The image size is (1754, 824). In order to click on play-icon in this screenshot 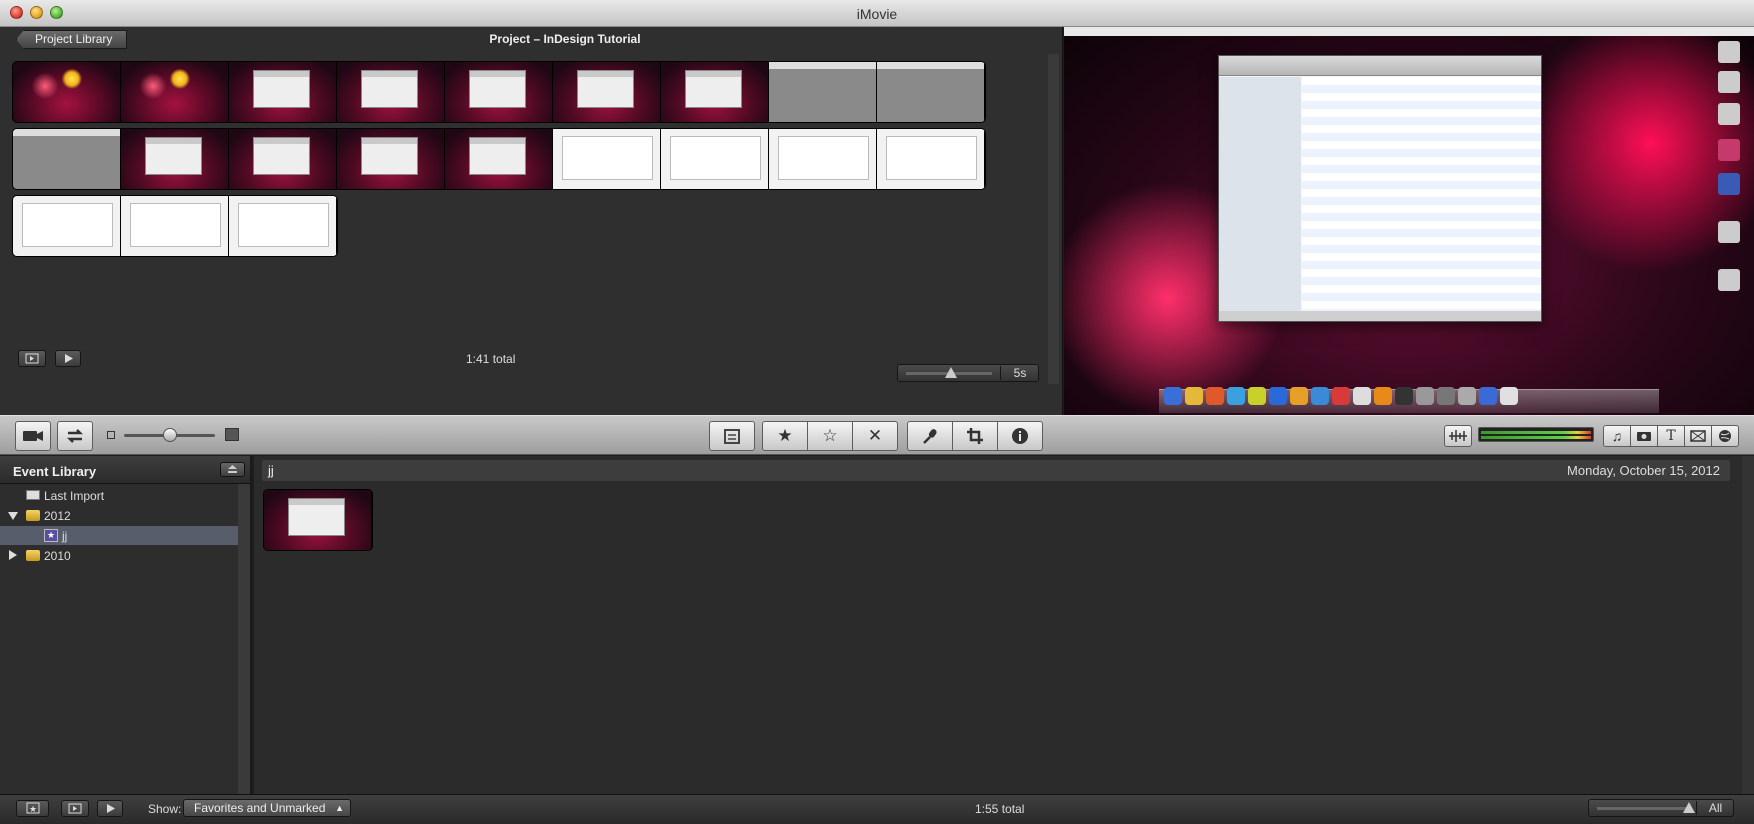, I will do `click(69, 358)`.